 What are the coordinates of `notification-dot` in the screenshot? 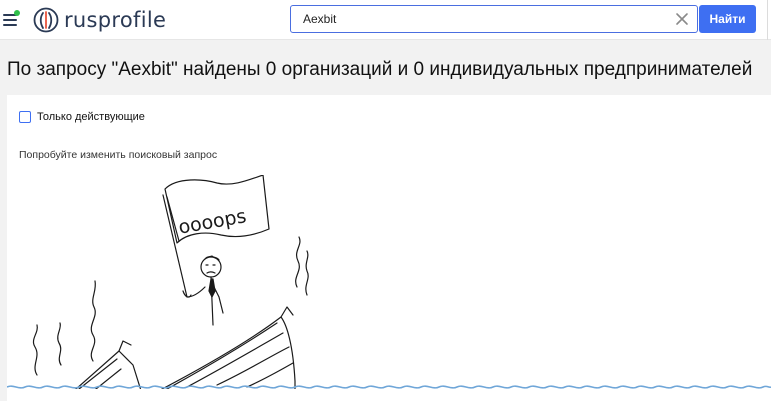 It's located at (17, 13).